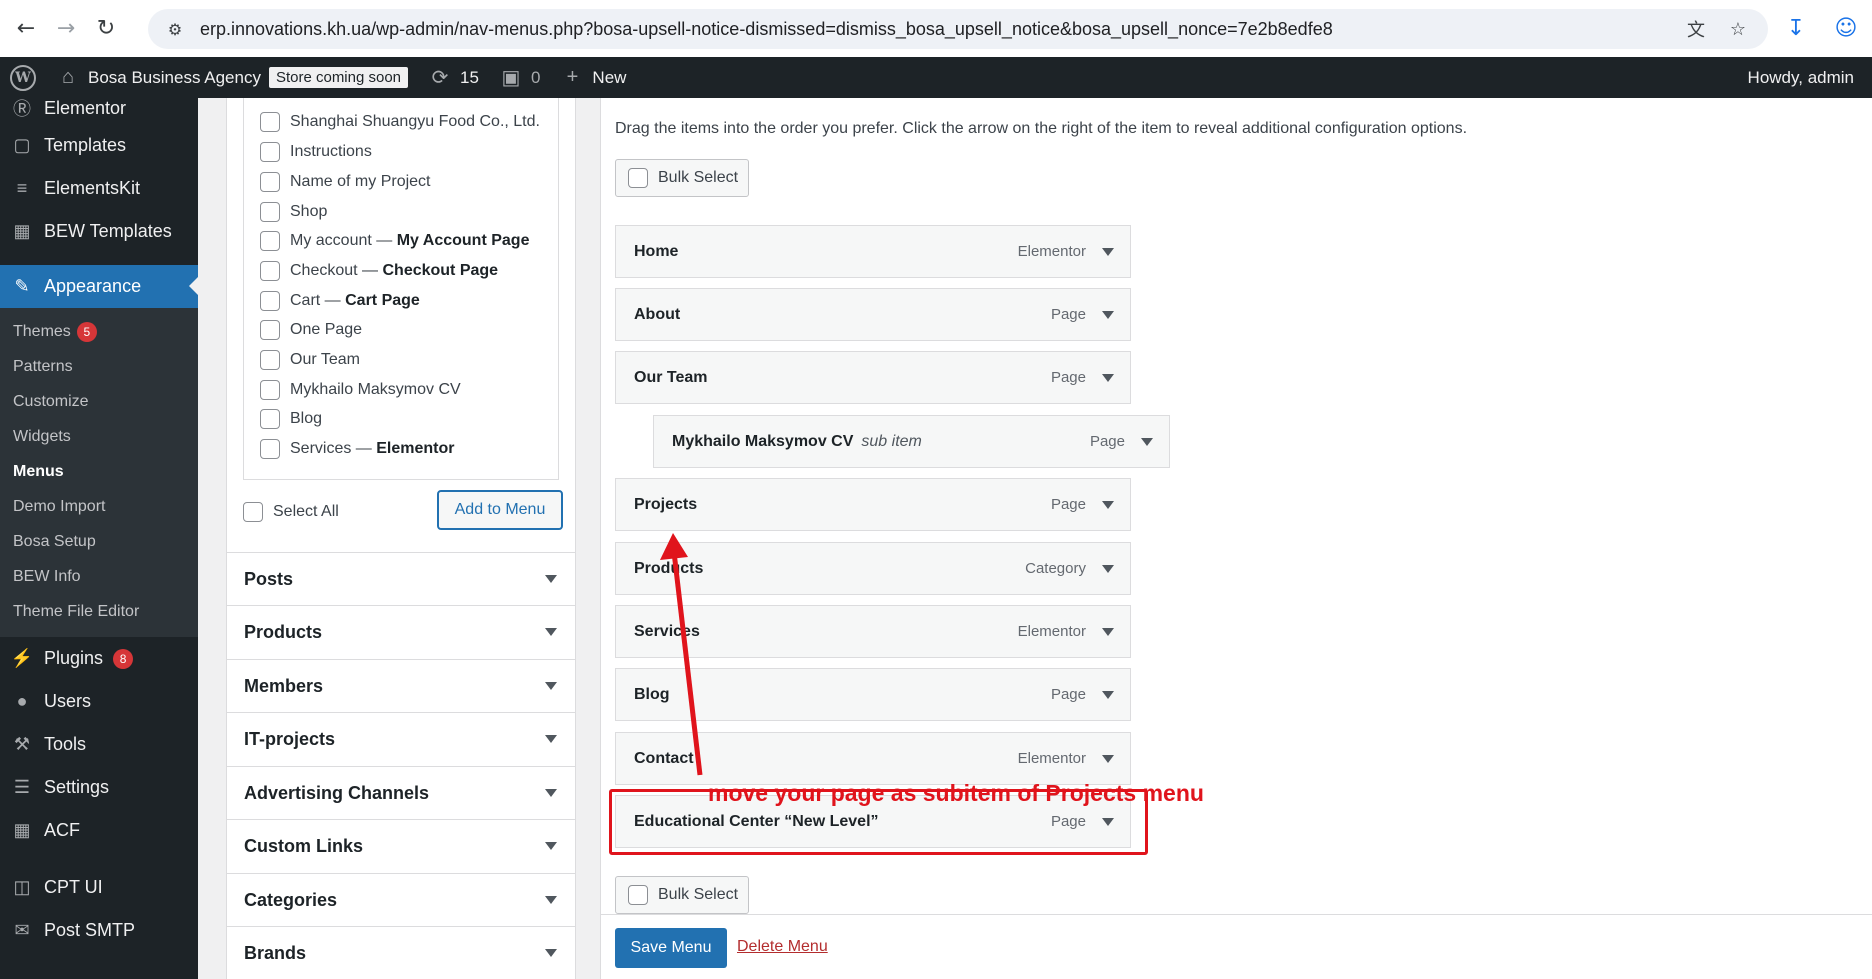 The width and height of the screenshot is (1872, 979). I want to click on sidebar-item-settings: ☰ Settings, so click(99, 787).